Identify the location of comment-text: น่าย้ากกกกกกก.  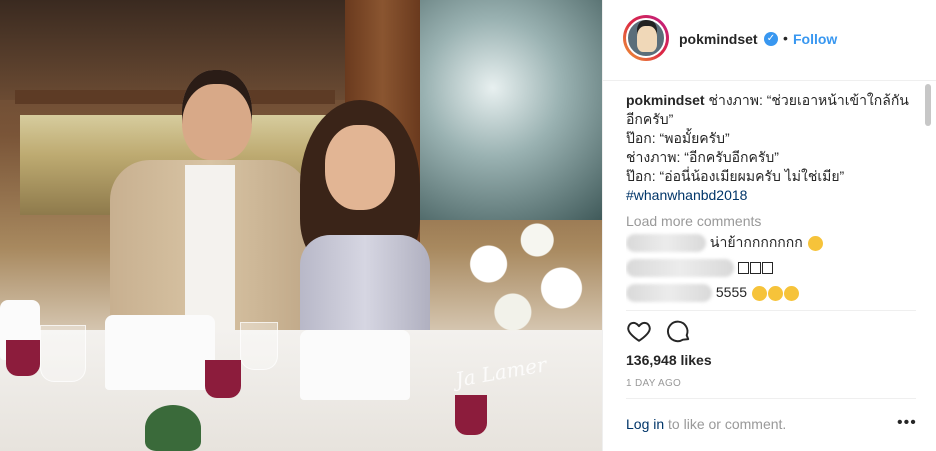
(756, 242).